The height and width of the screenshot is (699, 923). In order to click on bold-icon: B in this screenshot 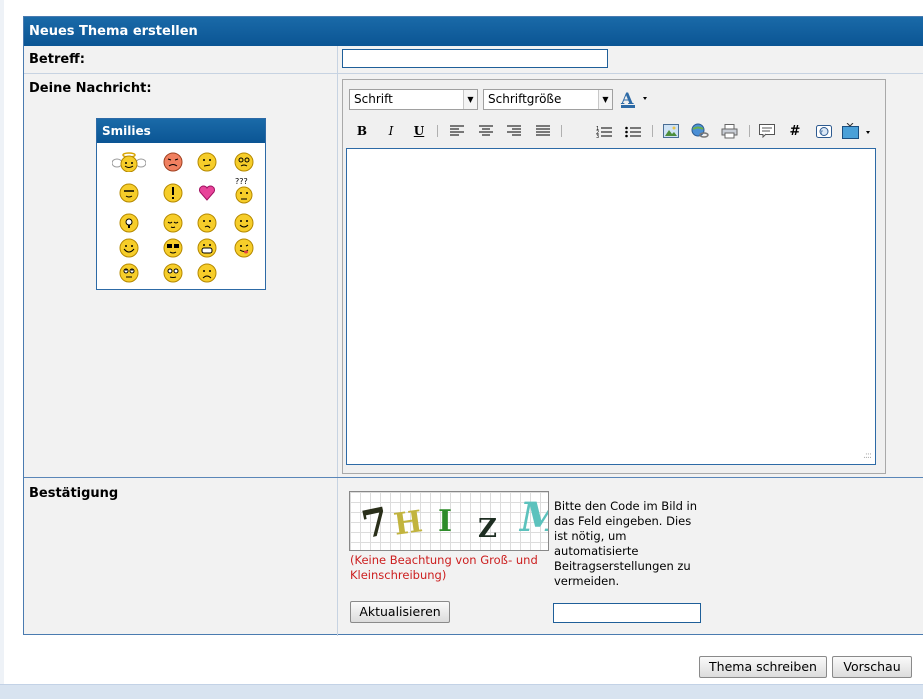, I will do `click(362, 131)`.